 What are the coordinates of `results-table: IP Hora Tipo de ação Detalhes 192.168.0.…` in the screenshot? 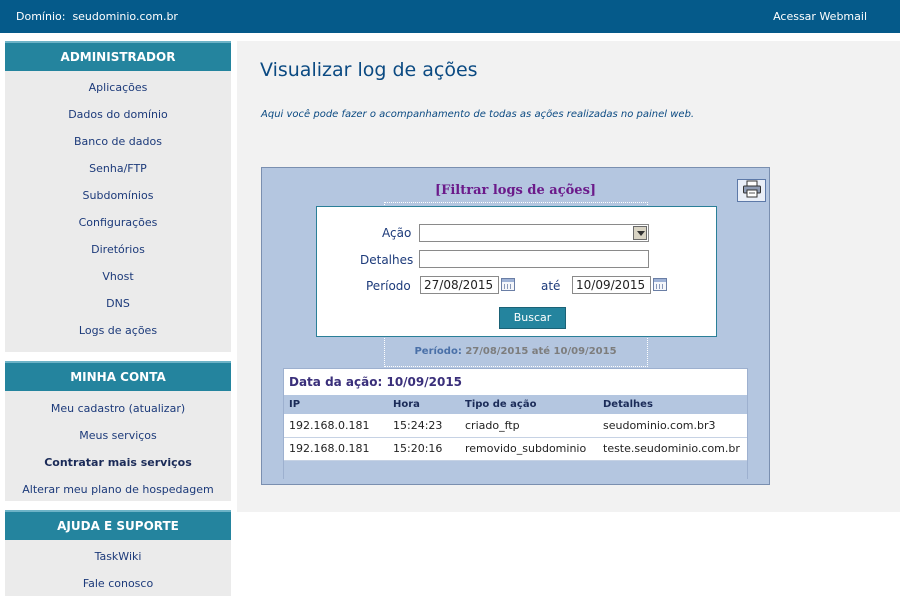 It's located at (515, 428).